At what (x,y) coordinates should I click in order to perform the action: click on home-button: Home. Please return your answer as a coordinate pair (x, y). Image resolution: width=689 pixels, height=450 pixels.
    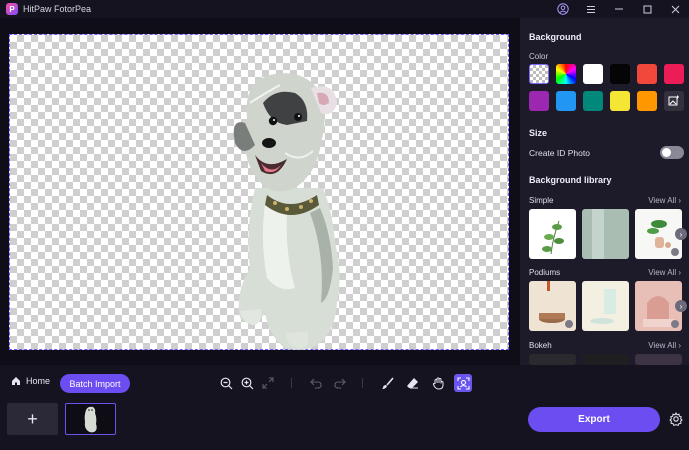
    Looking at the image, I should click on (30, 381).